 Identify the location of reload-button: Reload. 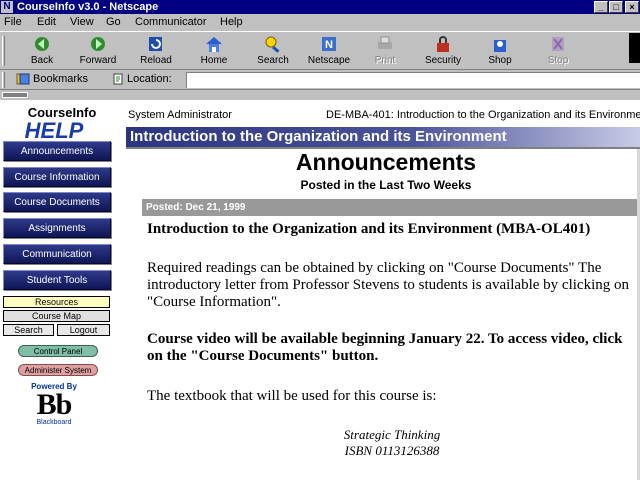
(156, 51).